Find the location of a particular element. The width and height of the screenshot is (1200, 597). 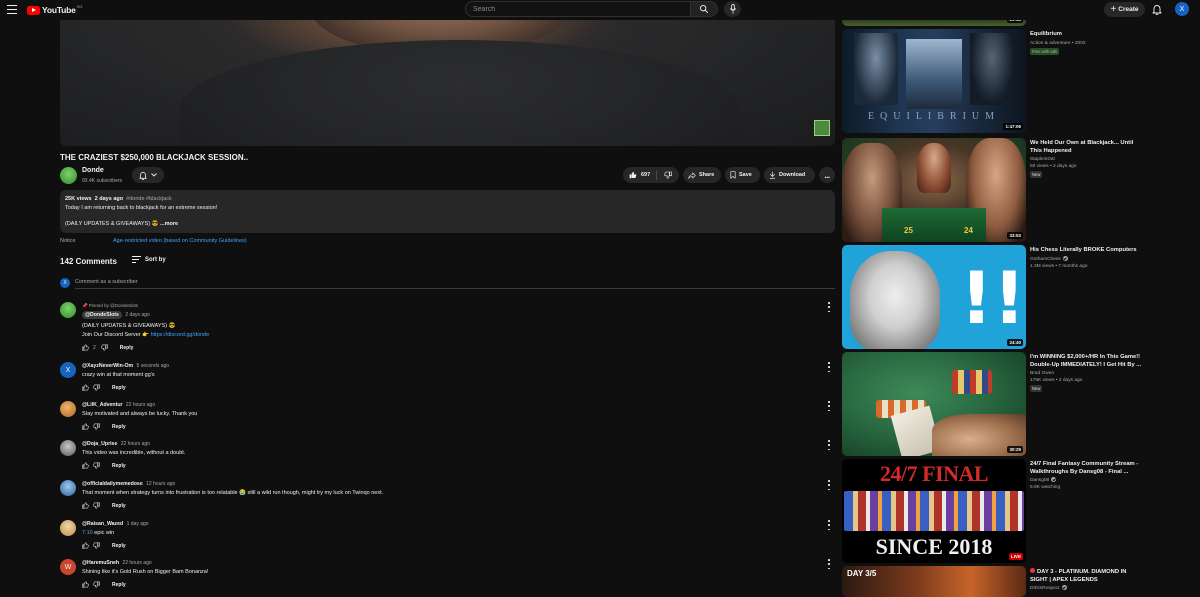

comment-time: 1 day ago is located at coordinates (138, 524).